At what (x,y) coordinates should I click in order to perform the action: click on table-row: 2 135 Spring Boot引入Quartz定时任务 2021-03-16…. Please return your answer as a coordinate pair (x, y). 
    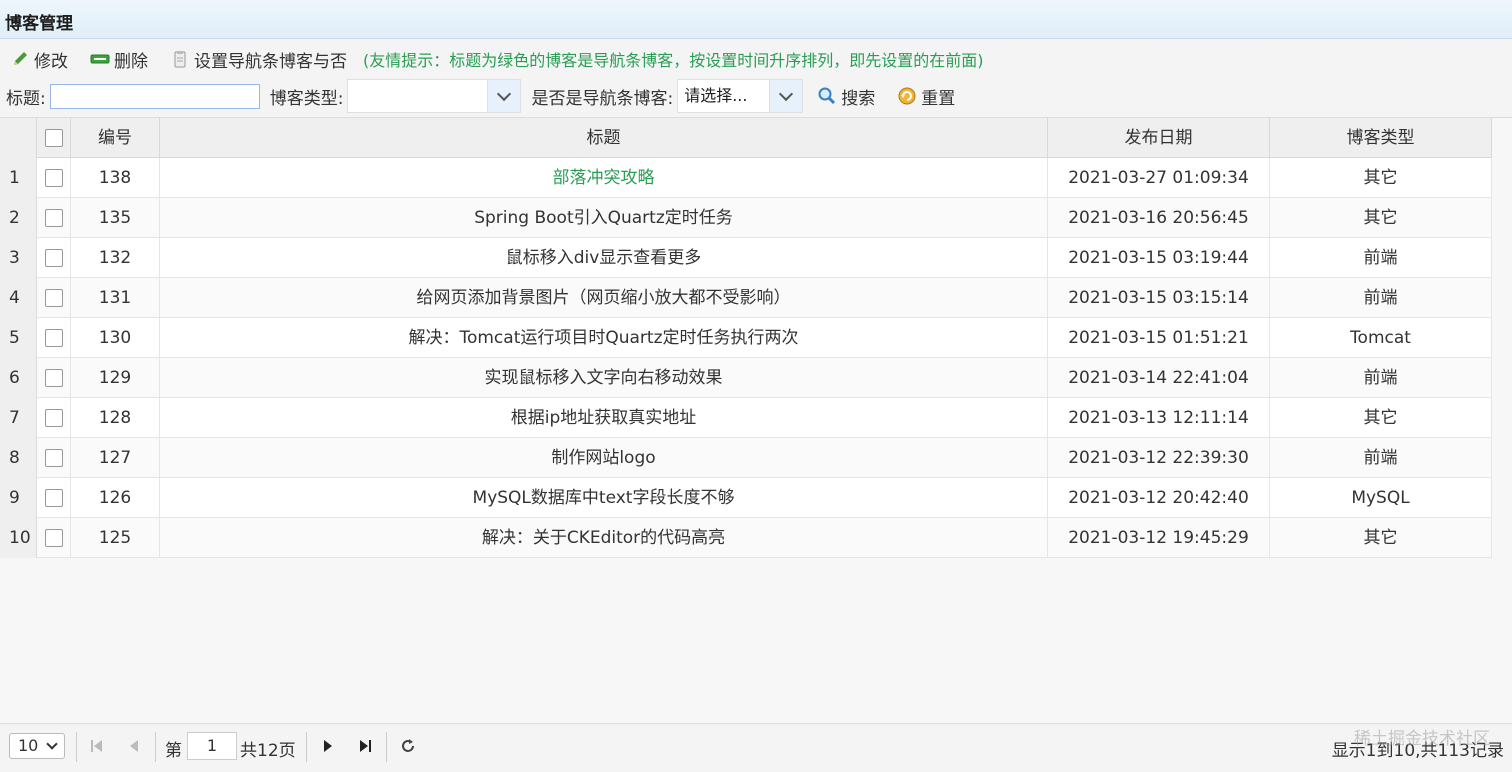
    Looking at the image, I should click on (746, 218).